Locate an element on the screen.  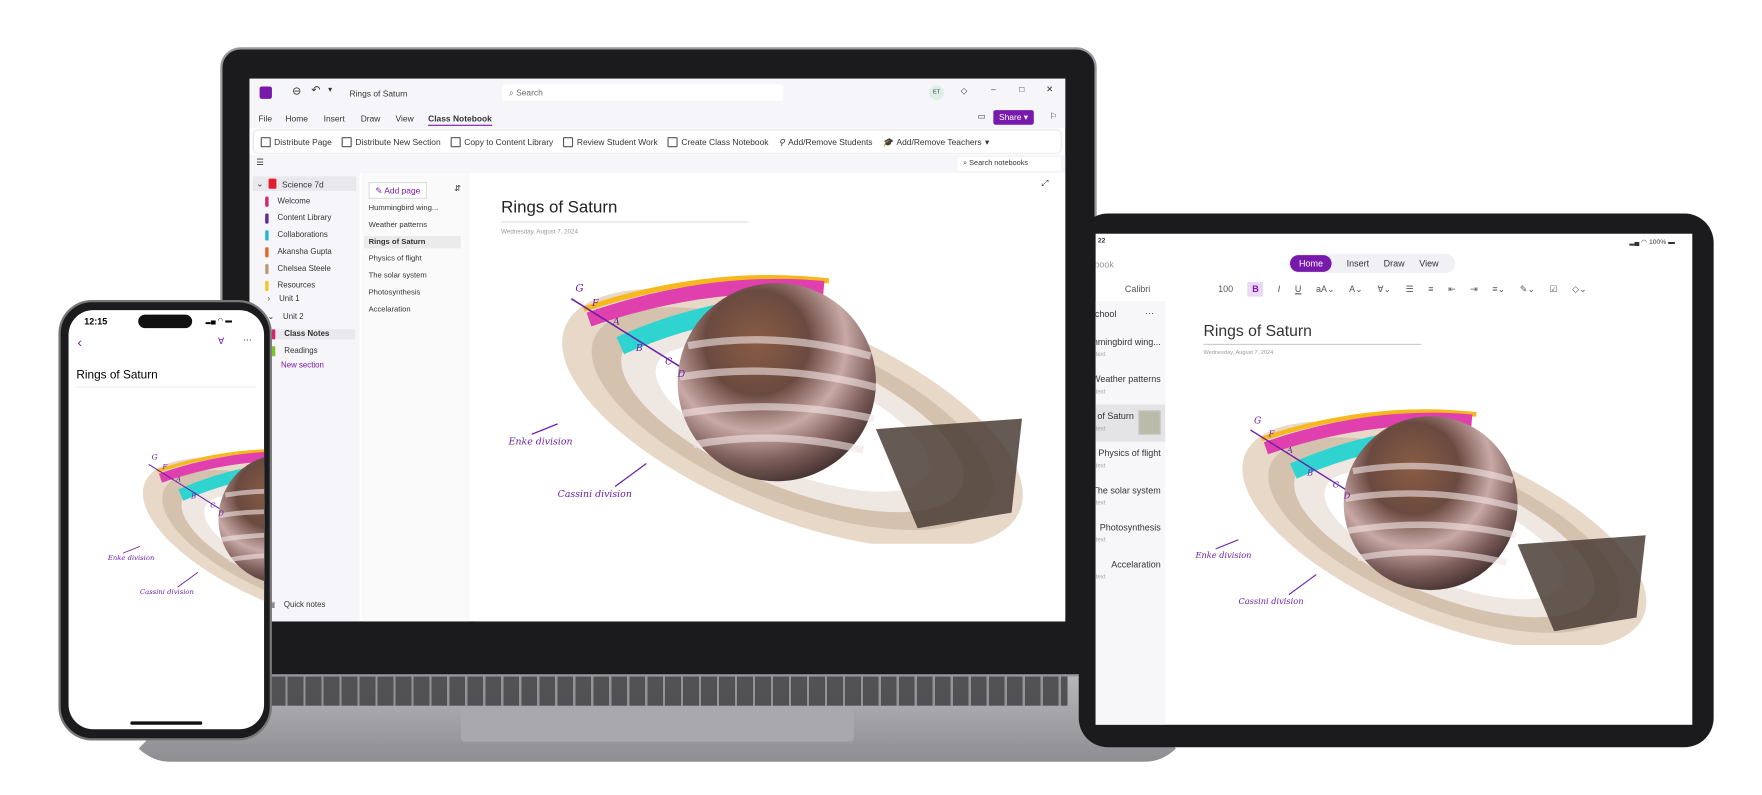
page-item: Accelaration is located at coordinates (390, 310).